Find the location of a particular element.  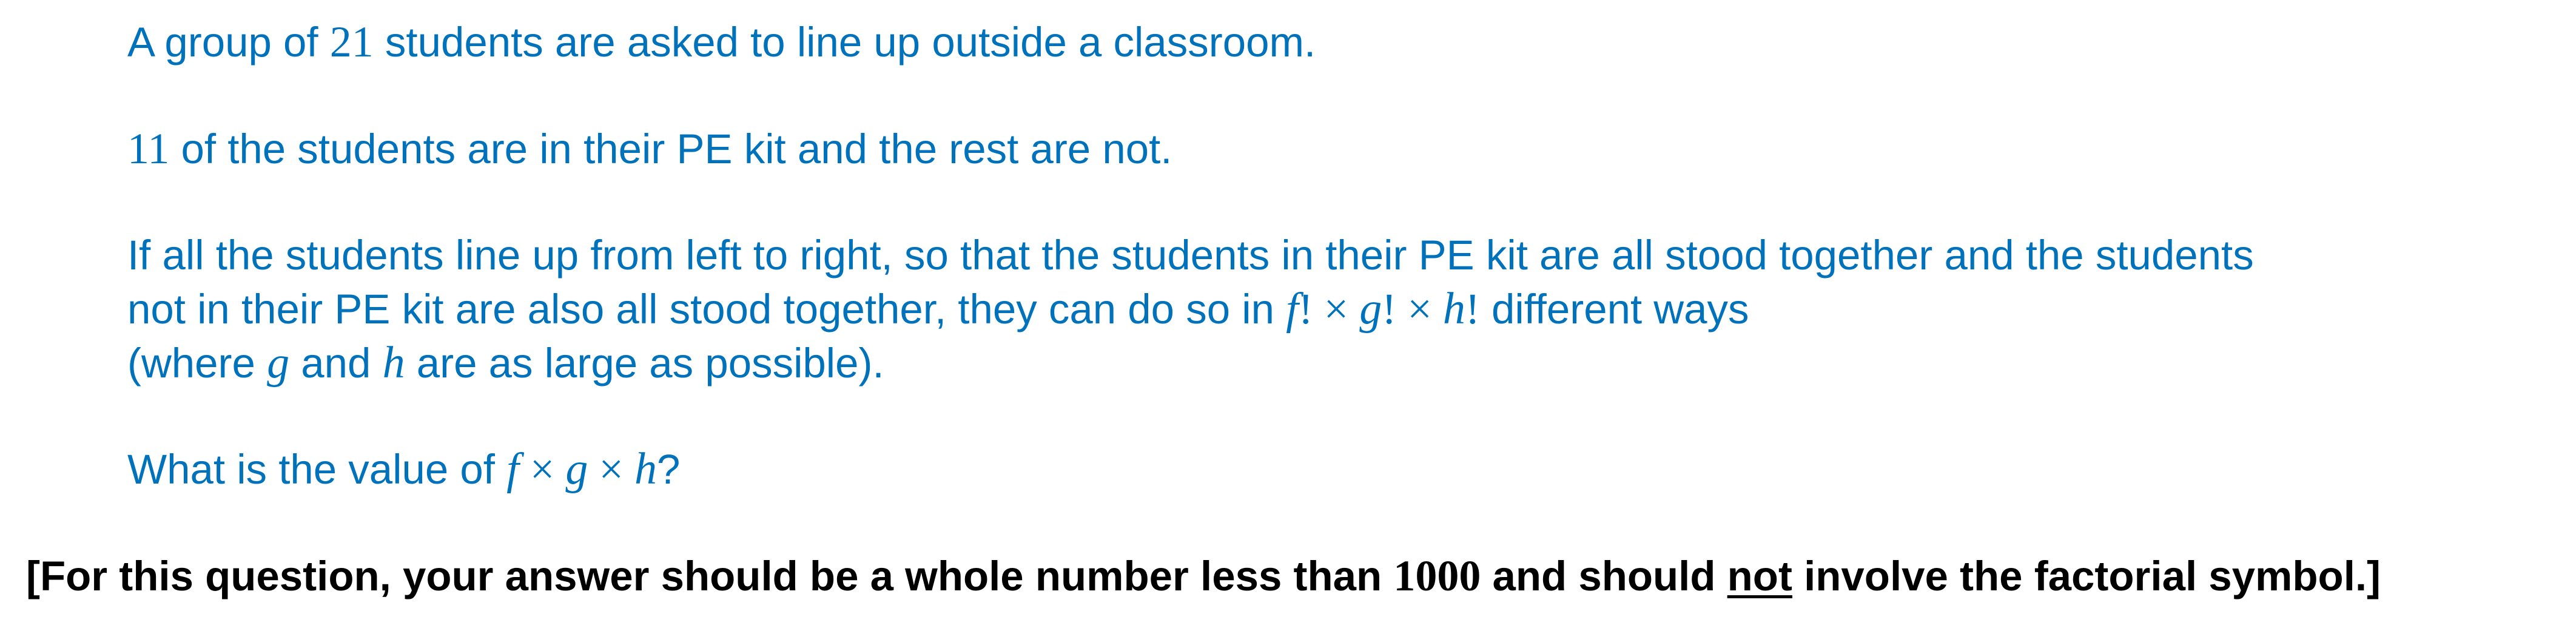

pe-kit-count: 11 is located at coordinates (148, 148).